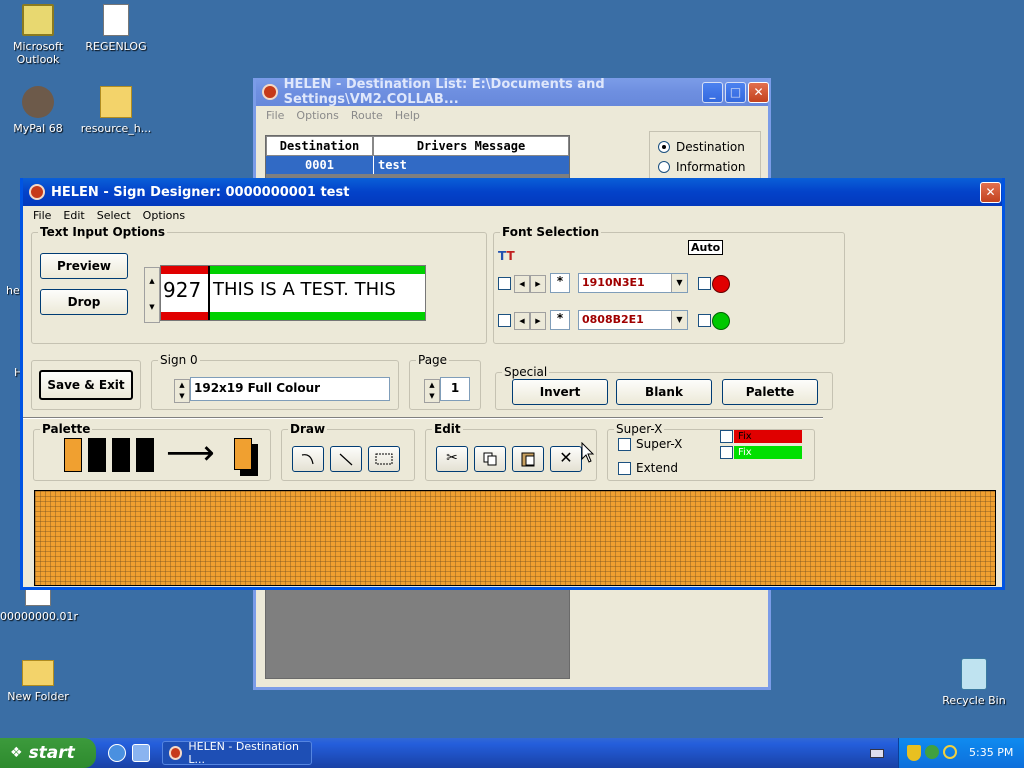 Image resolution: width=1024 pixels, height=768 pixels. Describe the element at coordinates (38, 110) in the screenshot. I see `desktop-icon-mypal: MyPal 68` at that location.